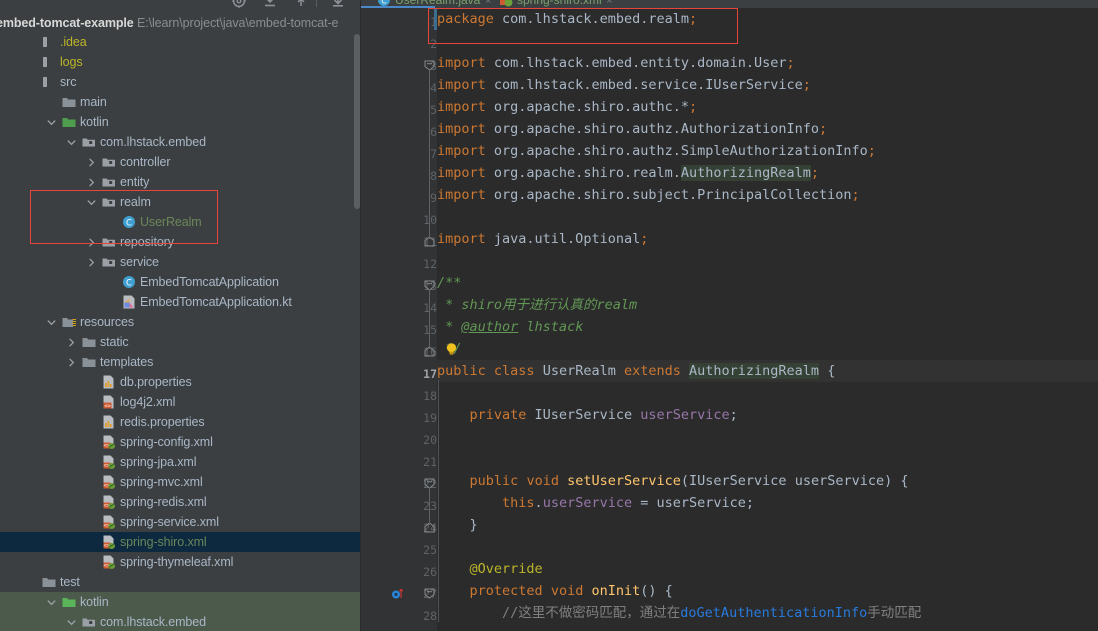 The height and width of the screenshot is (631, 1098). I want to click on tree-item-spring-mvc-xml: <> spring-mvc.xml, so click(180, 482).